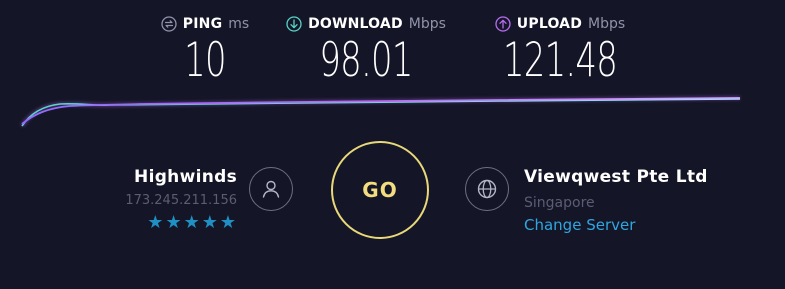  I want to click on download-arrow-icon, so click(294, 24).